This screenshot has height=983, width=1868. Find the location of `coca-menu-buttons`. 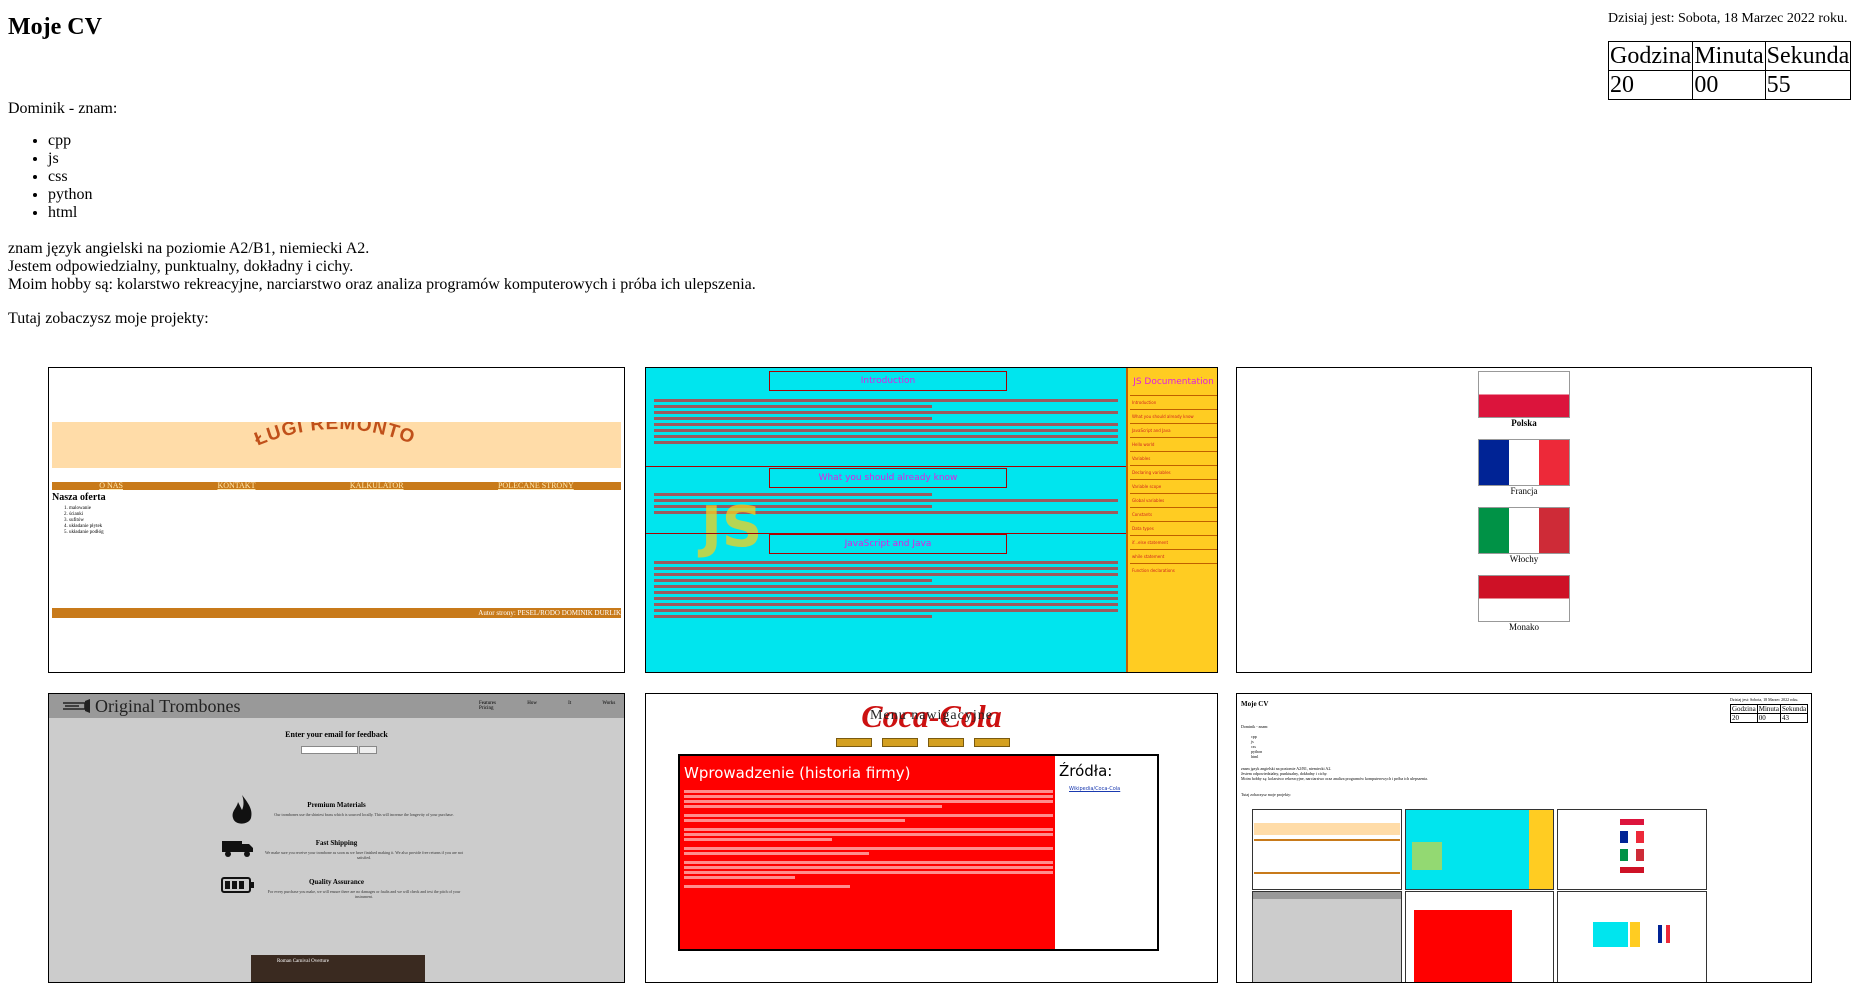

coca-menu-buttons is located at coordinates (923, 742).